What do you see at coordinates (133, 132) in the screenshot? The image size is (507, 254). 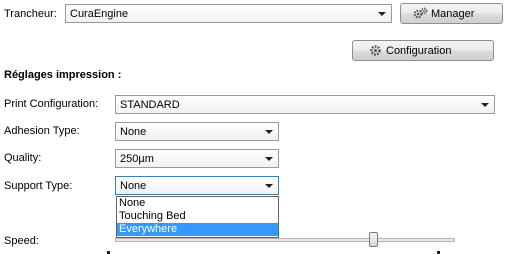 I see `adhesion-type-value: None` at bounding box center [133, 132].